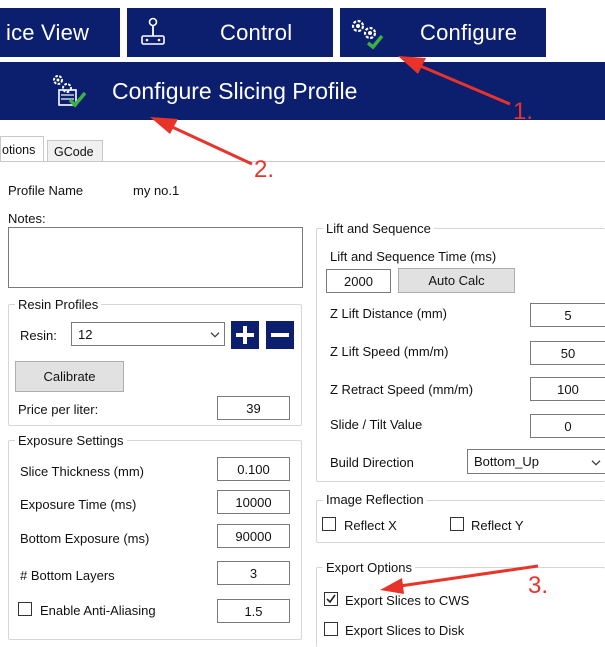  I want to click on annotation-label-2: 2., so click(264, 169).